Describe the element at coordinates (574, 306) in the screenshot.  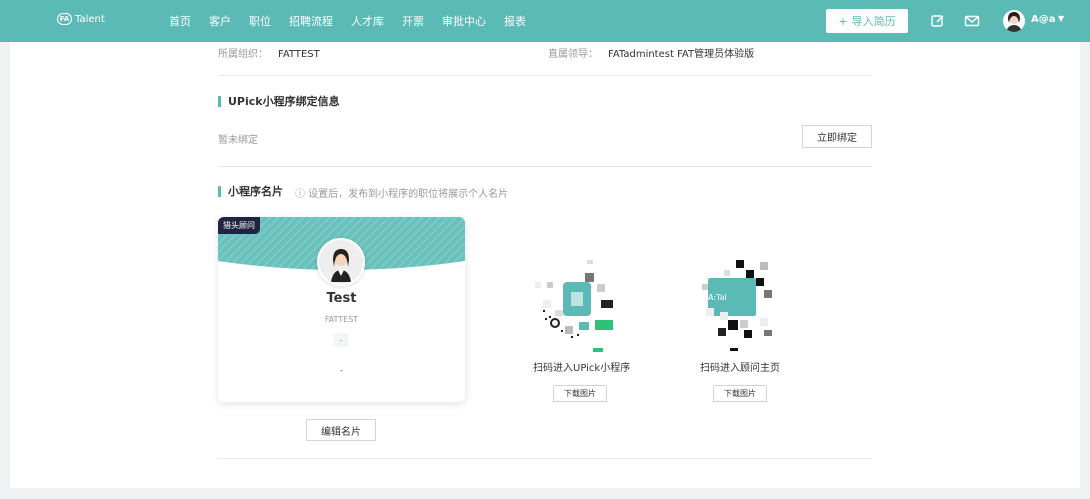
I see `upick-qr-code` at that location.